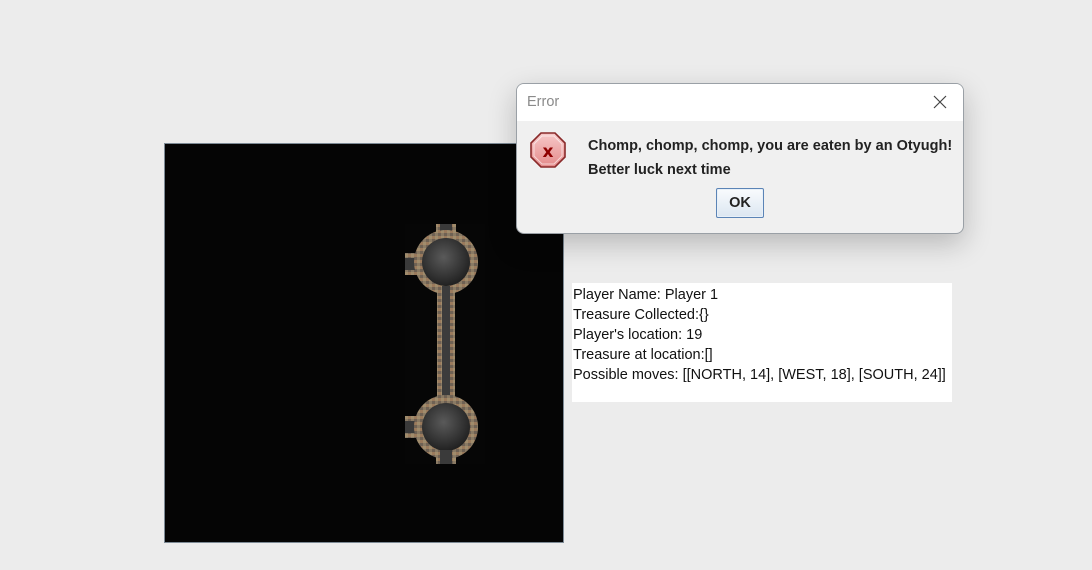 Image resolution: width=1092 pixels, height=570 pixels. I want to click on close-button, so click(940, 102).